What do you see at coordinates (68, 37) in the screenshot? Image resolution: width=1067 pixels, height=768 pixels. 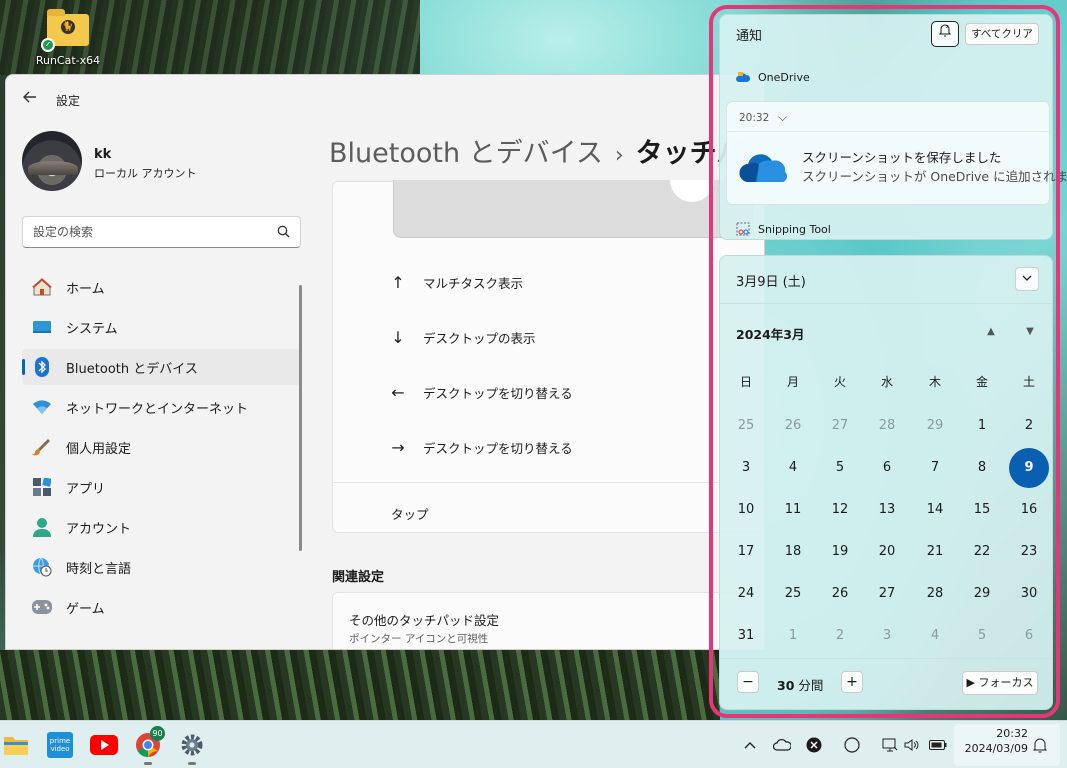 I see `desktop-shortcut-runcat: 🐈 ✓ RunCat-x64` at bounding box center [68, 37].